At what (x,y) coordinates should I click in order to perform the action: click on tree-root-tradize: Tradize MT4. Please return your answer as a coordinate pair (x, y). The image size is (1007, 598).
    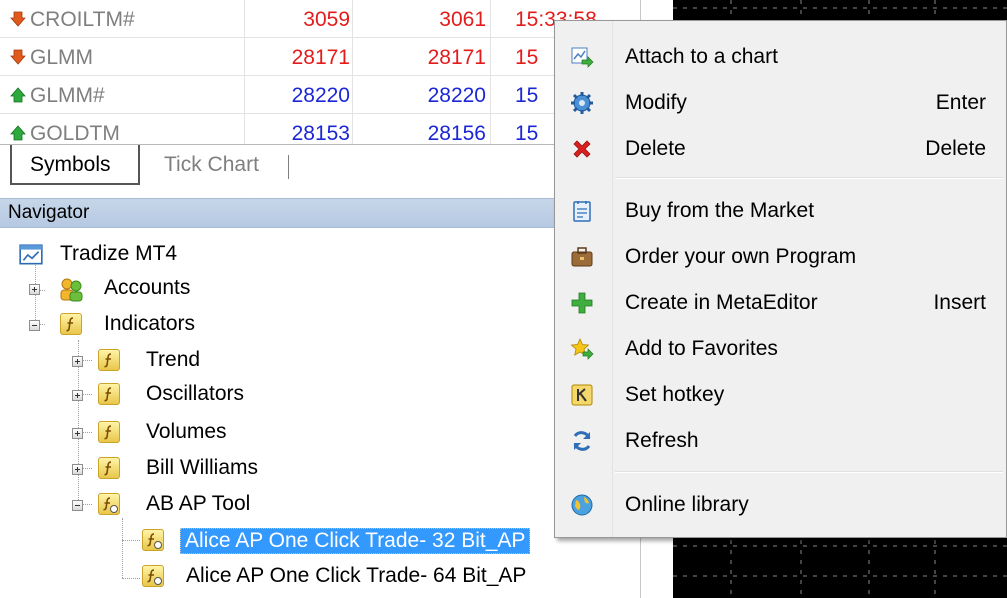
    Looking at the image, I should click on (150, 255).